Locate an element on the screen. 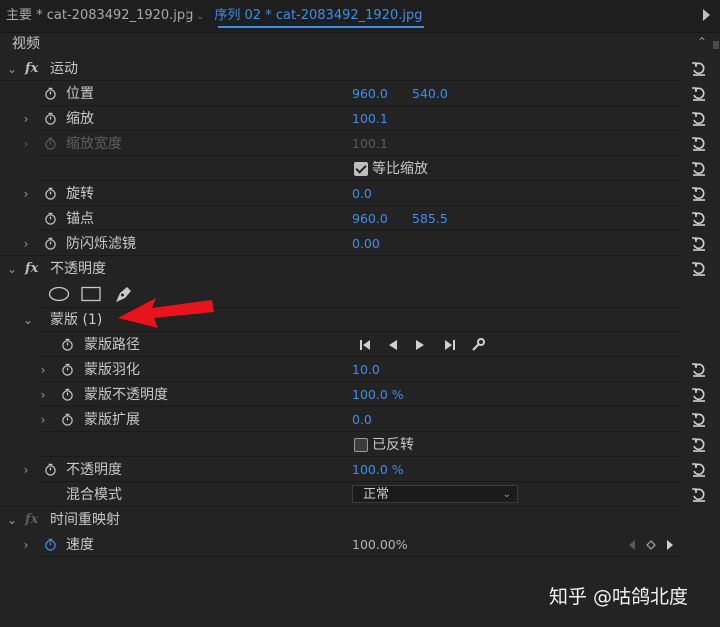 The height and width of the screenshot is (627, 720). rotation-value: 0.0 is located at coordinates (362, 194).